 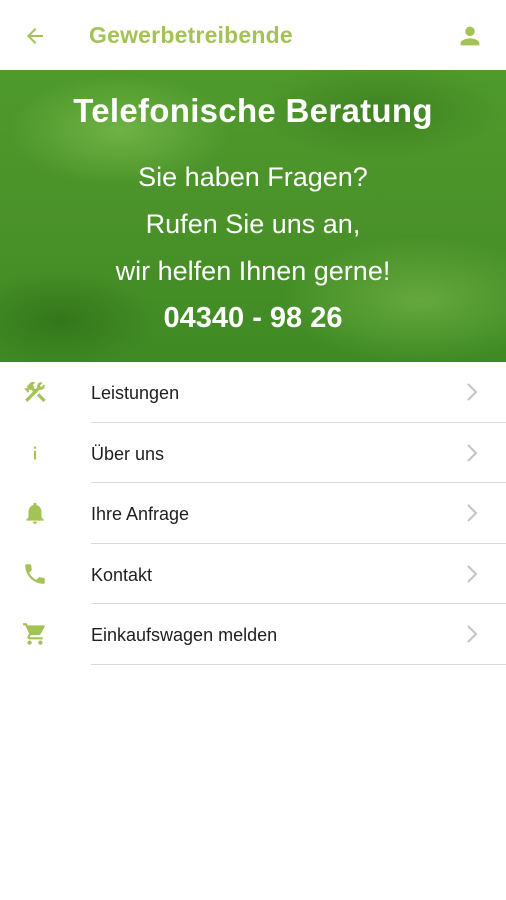 What do you see at coordinates (35, 513) in the screenshot?
I see `bell-icon` at bounding box center [35, 513].